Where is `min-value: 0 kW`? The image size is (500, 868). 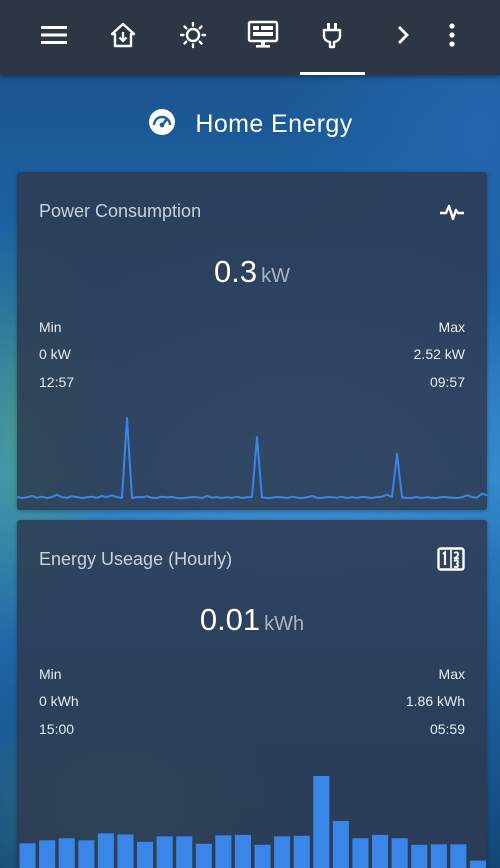
min-value: 0 kW is located at coordinates (55, 354).